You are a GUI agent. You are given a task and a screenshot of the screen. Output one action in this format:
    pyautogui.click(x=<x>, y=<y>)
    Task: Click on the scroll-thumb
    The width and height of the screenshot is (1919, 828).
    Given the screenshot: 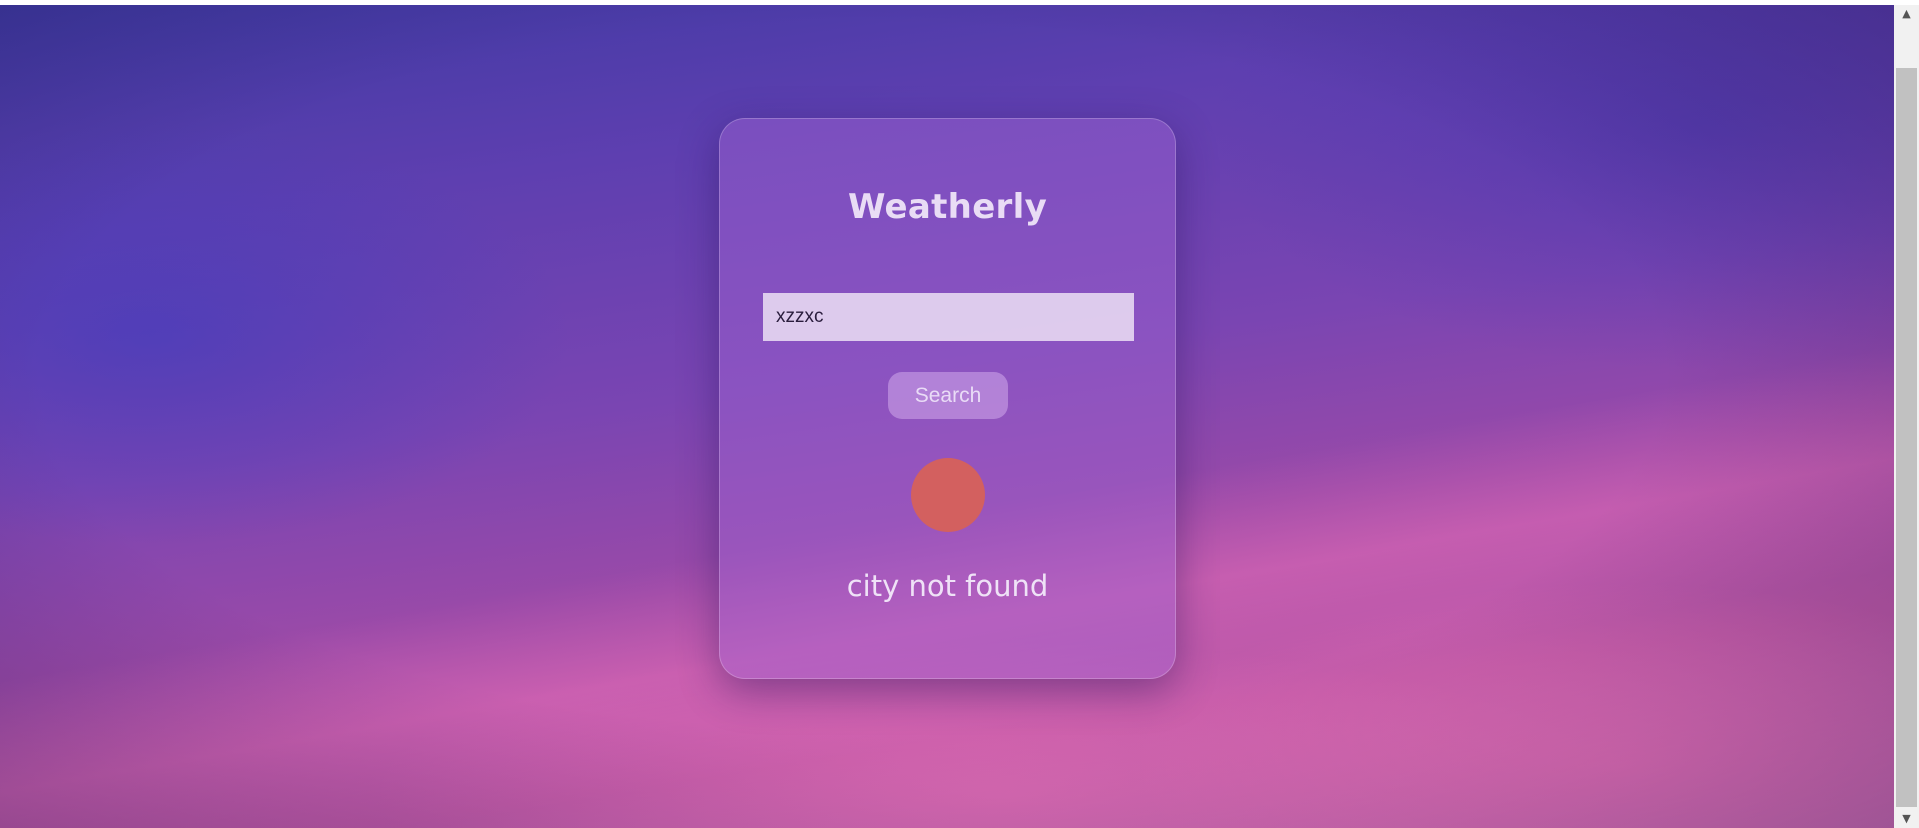 What is the action you would take?
    pyautogui.click(x=1906, y=437)
    